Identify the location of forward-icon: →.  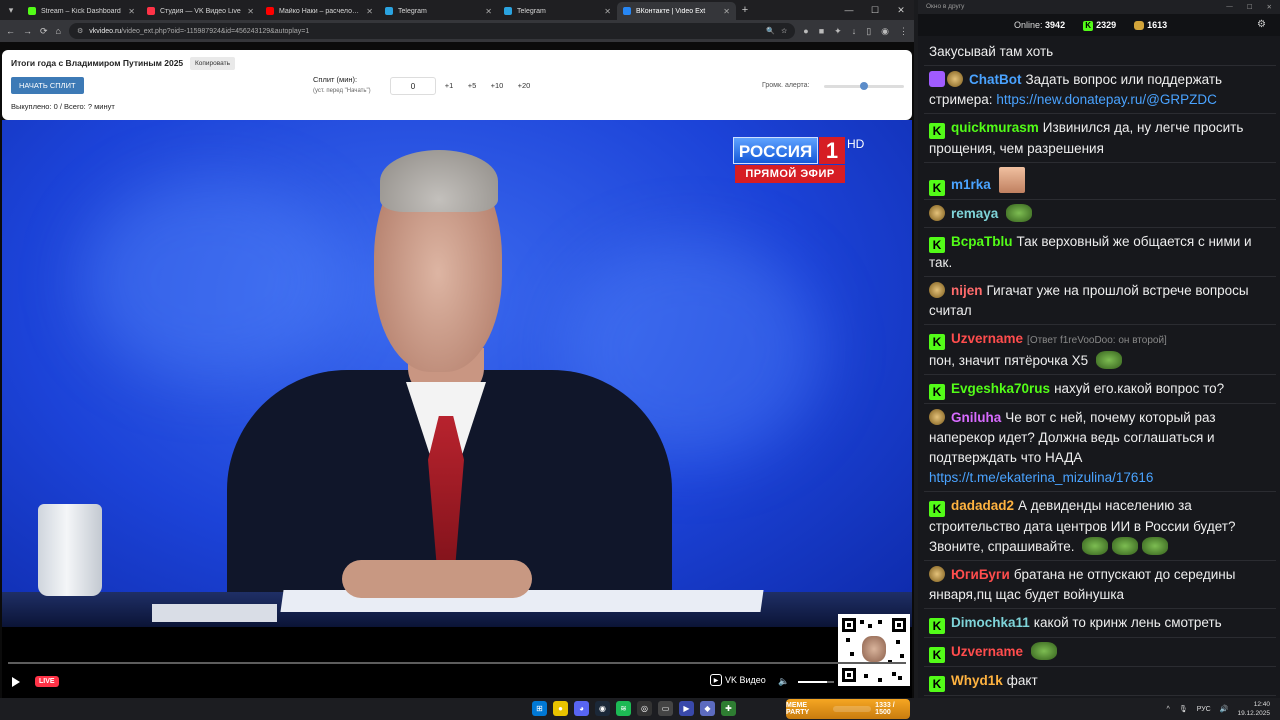
(27, 31).